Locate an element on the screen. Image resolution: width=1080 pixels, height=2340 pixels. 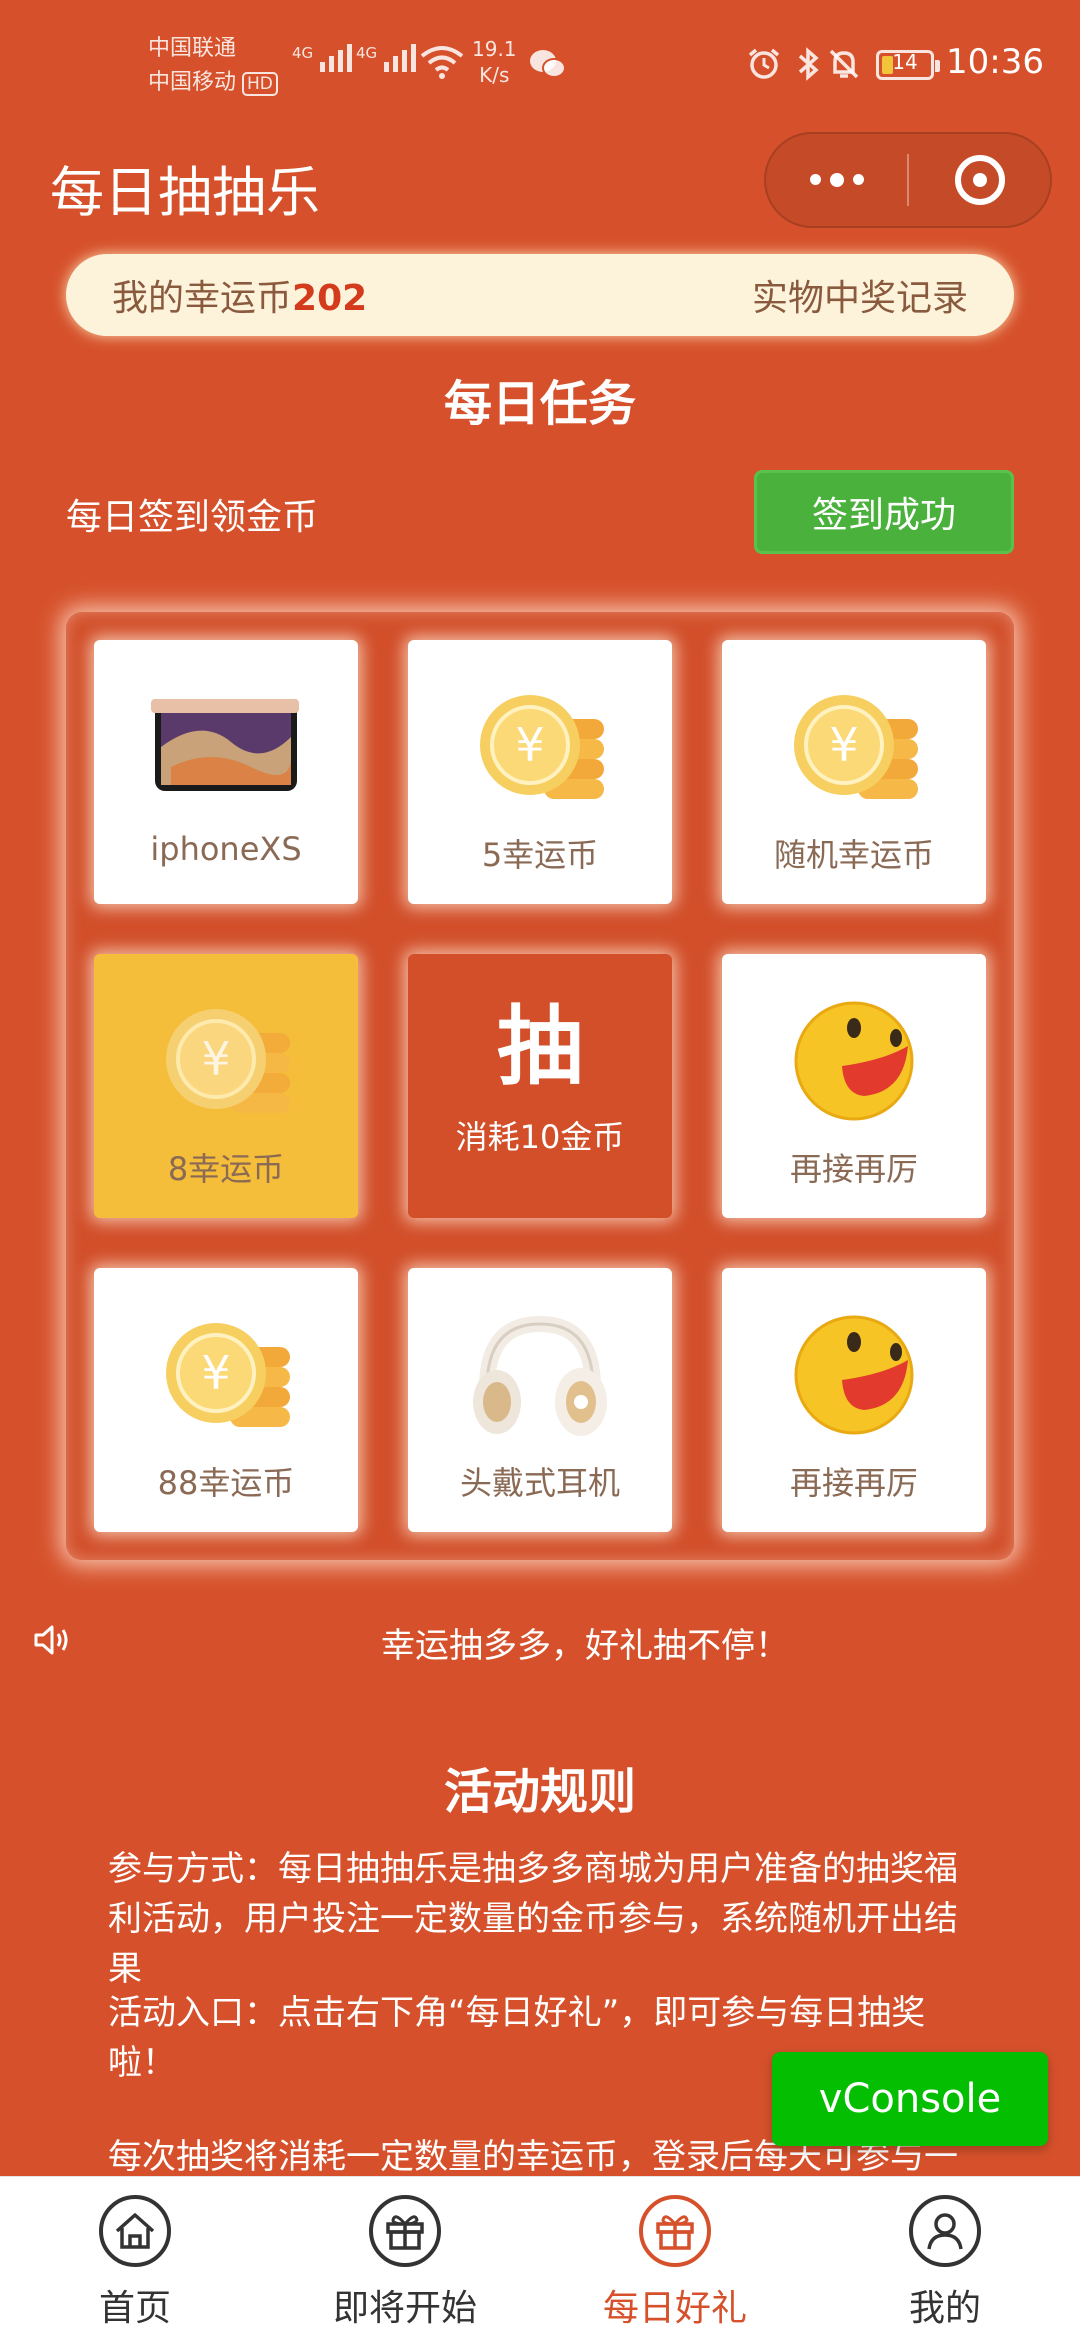
coin-balance: 我的幸运币202 is located at coordinates (239, 295).